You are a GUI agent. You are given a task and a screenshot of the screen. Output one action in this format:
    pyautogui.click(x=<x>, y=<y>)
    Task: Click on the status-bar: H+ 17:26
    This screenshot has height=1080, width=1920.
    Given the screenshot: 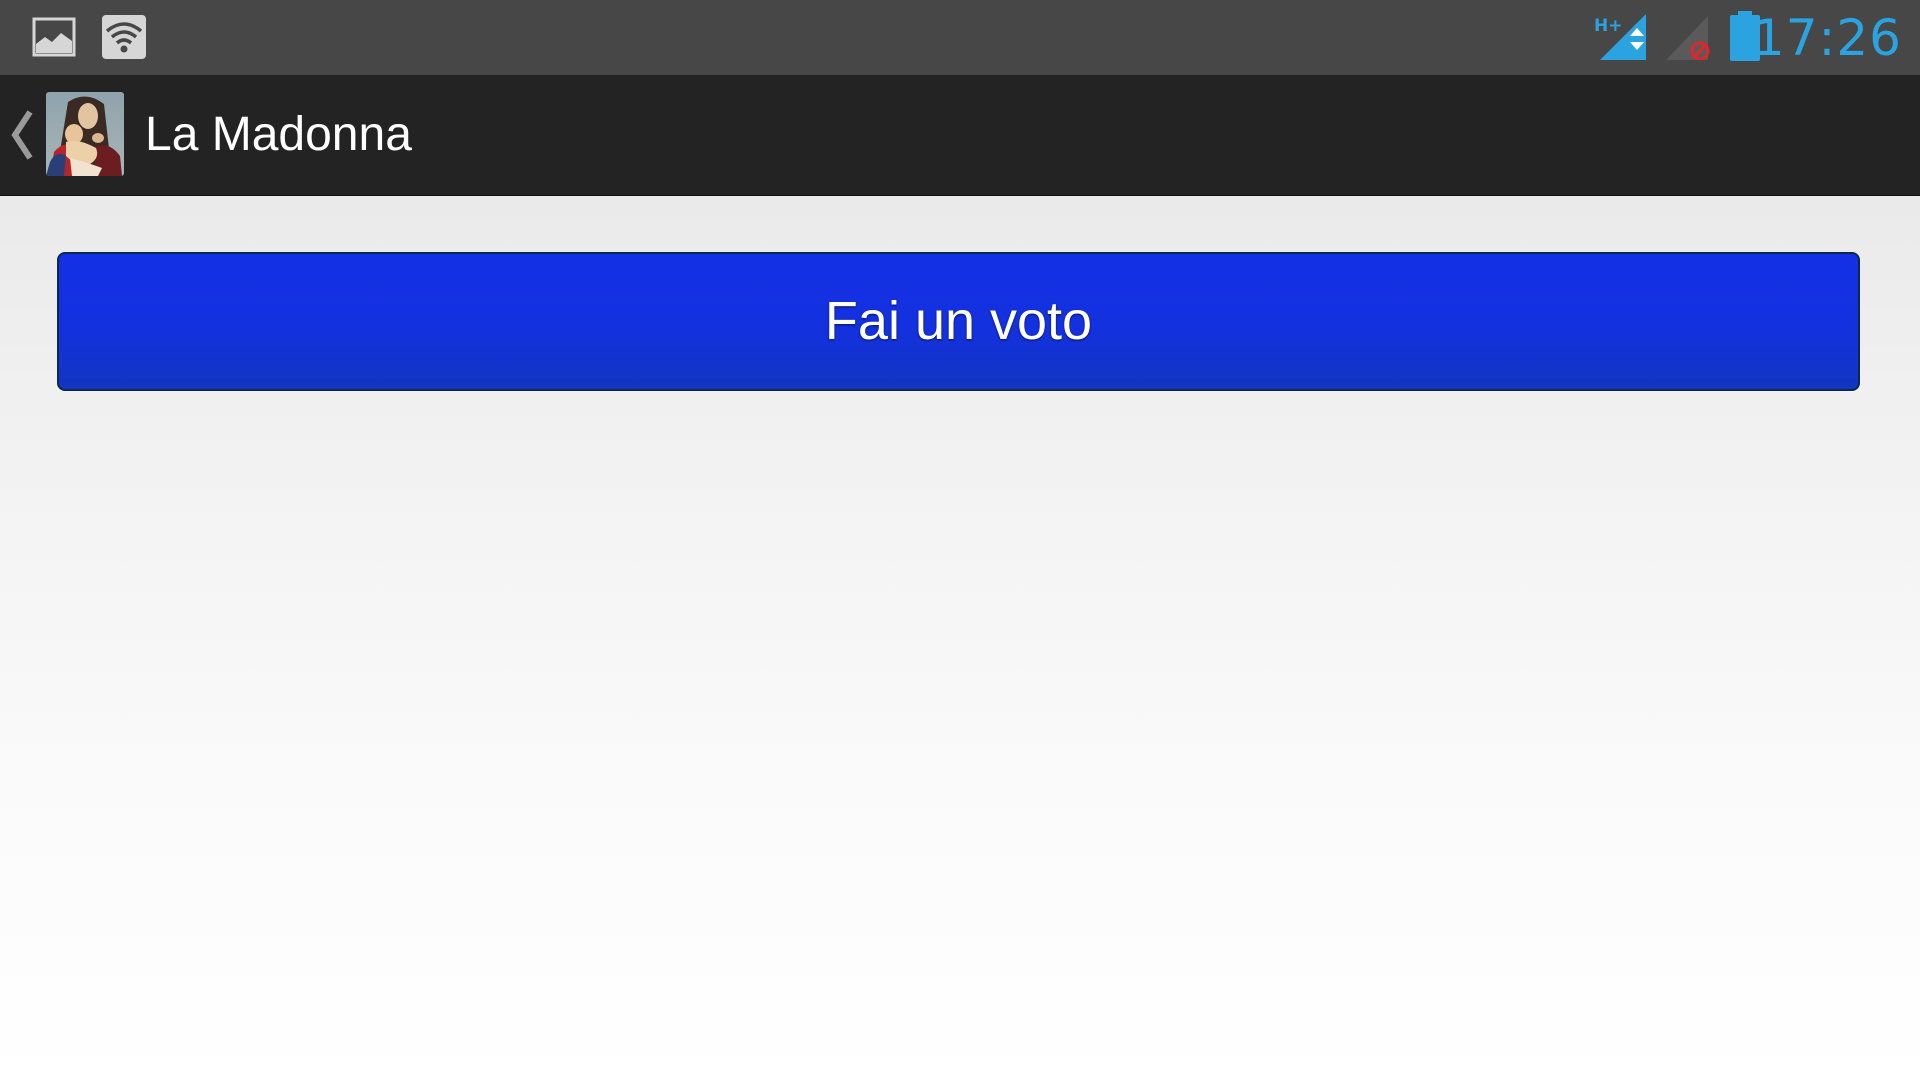 What is the action you would take?
    pyautogui.click(x=960, y=37)
    